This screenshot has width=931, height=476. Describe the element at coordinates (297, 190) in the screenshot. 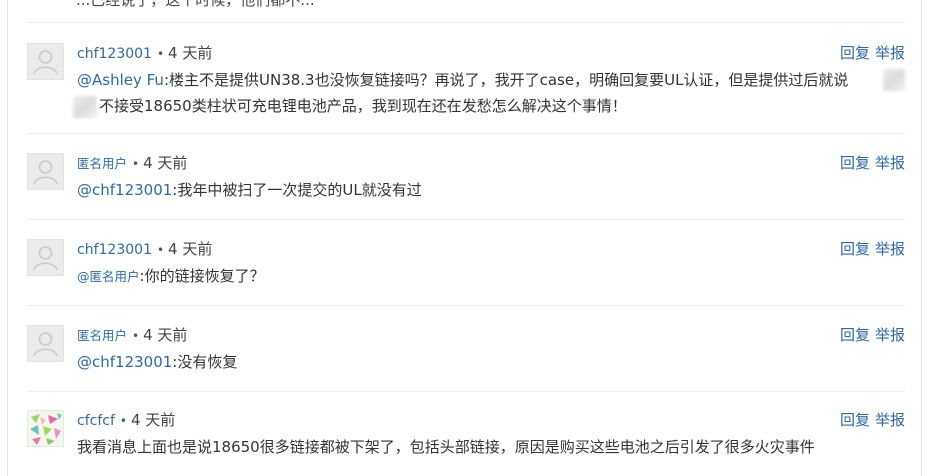

I see `comment-text: :我年中被扫了一次提交的UL就没有过` at that location.